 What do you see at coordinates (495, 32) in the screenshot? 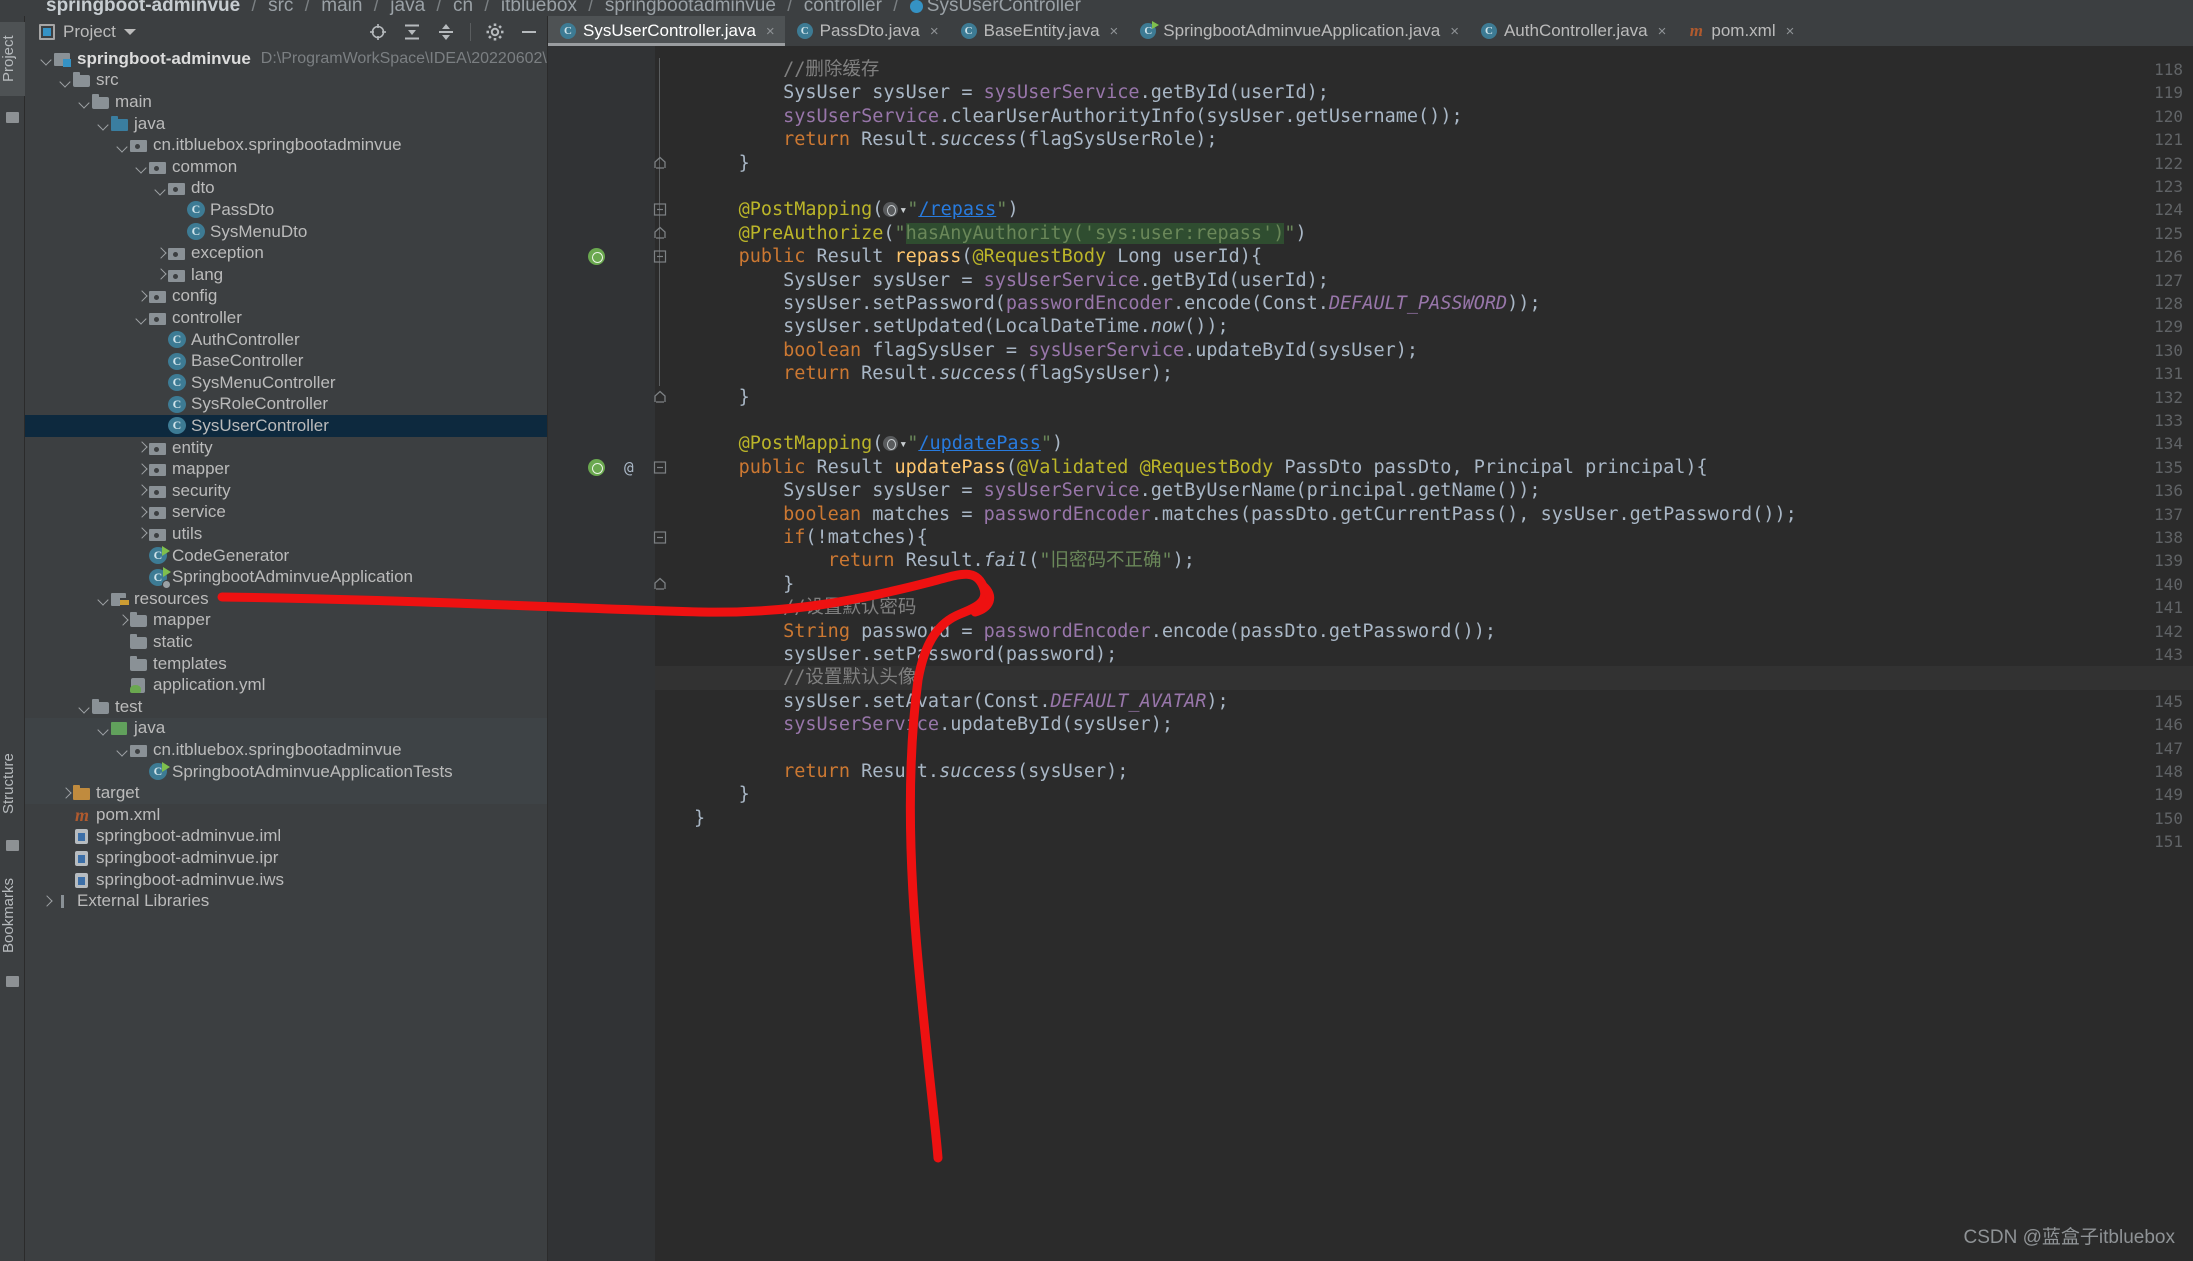
I see `gear-icon` at bounding box center [495, 32].